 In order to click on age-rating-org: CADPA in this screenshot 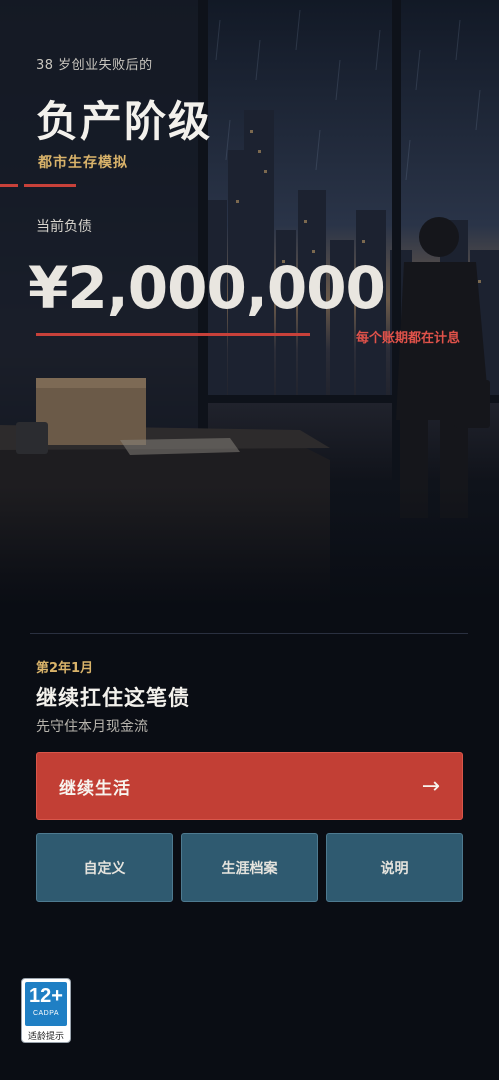, I will do `click(46, 1013)`.